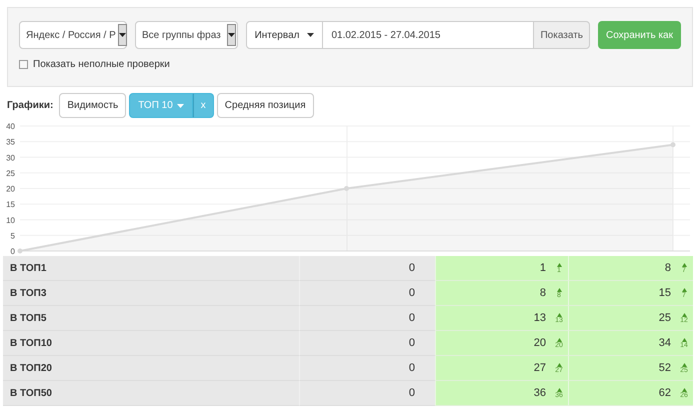 The height and width of the screenshot is (411, 700). What do you see at coordinates (12, 251) in the screenshot?
I see `y-axis-label: 0` at bounding box center [12, 251].